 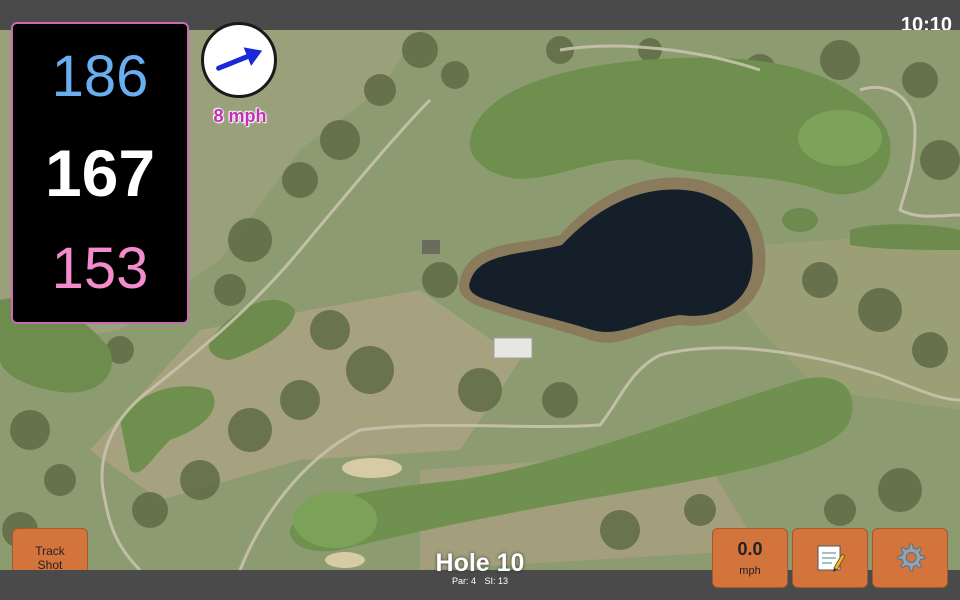 I want to click on hole-par: Par: 4, so click(x=463, y=581).